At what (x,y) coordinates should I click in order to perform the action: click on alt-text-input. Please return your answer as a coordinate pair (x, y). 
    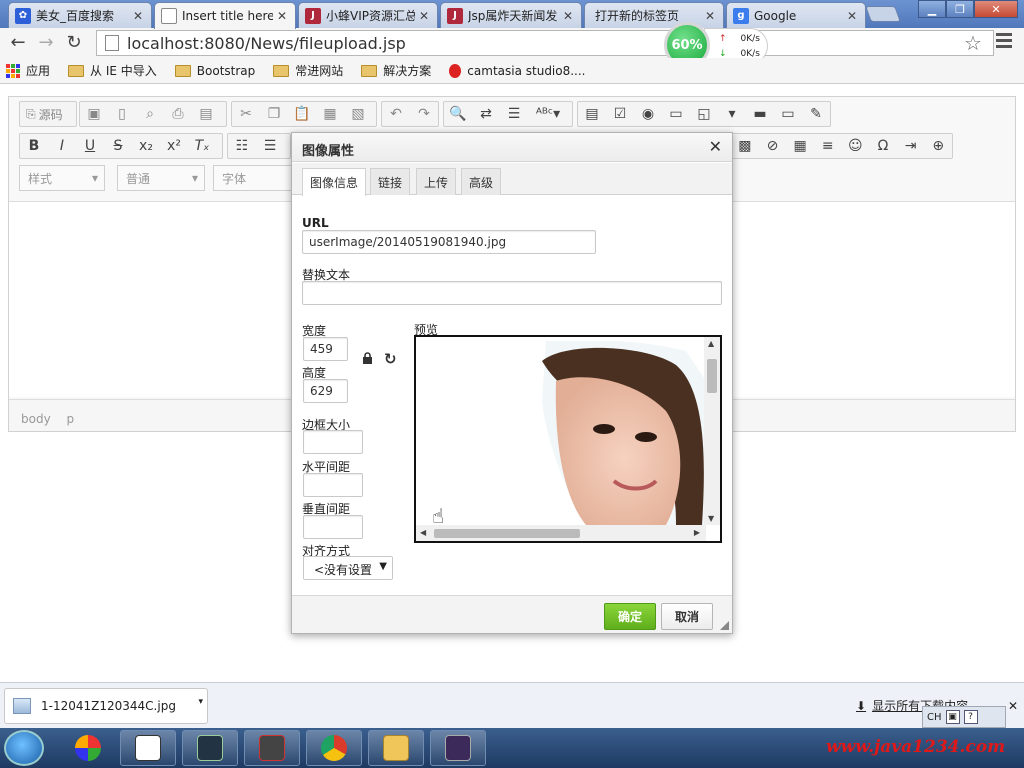
    Looking at the image, I should click on (512, 293).